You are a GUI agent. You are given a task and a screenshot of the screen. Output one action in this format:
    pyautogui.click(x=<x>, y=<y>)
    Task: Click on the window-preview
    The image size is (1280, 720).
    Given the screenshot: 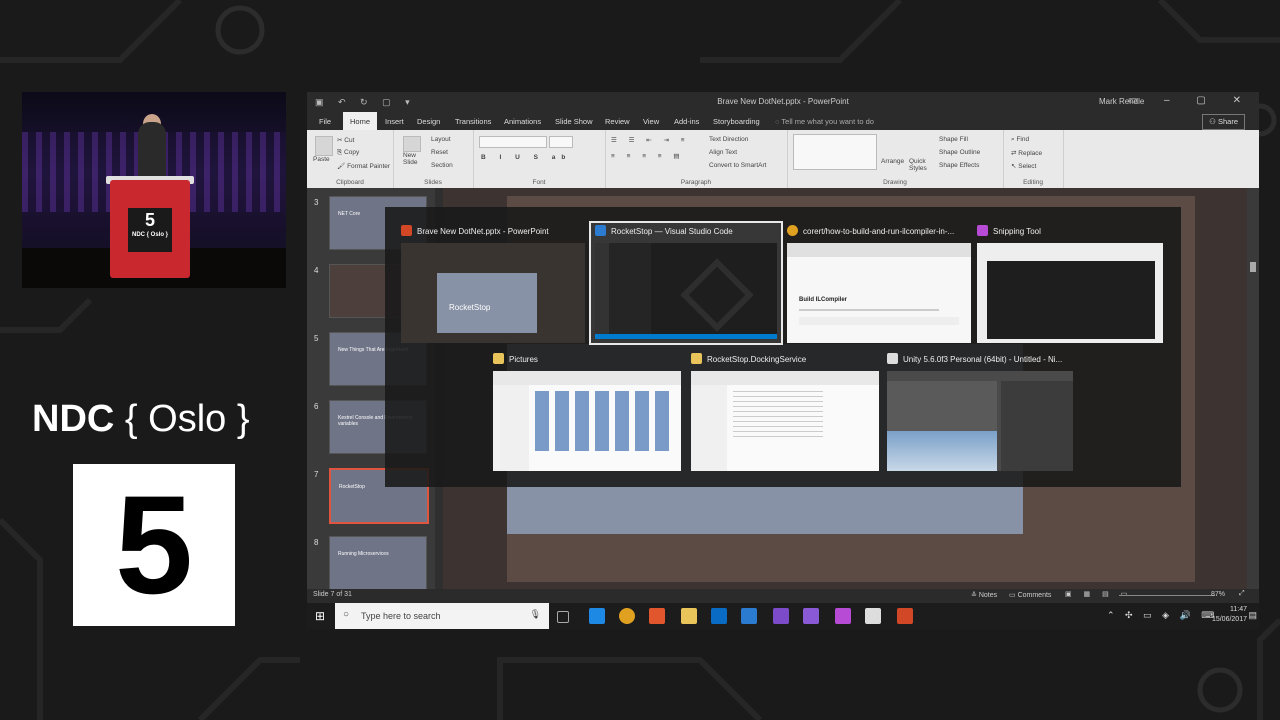 What is the action you would take?
    pyautogui.click(x=686, y=291)
    